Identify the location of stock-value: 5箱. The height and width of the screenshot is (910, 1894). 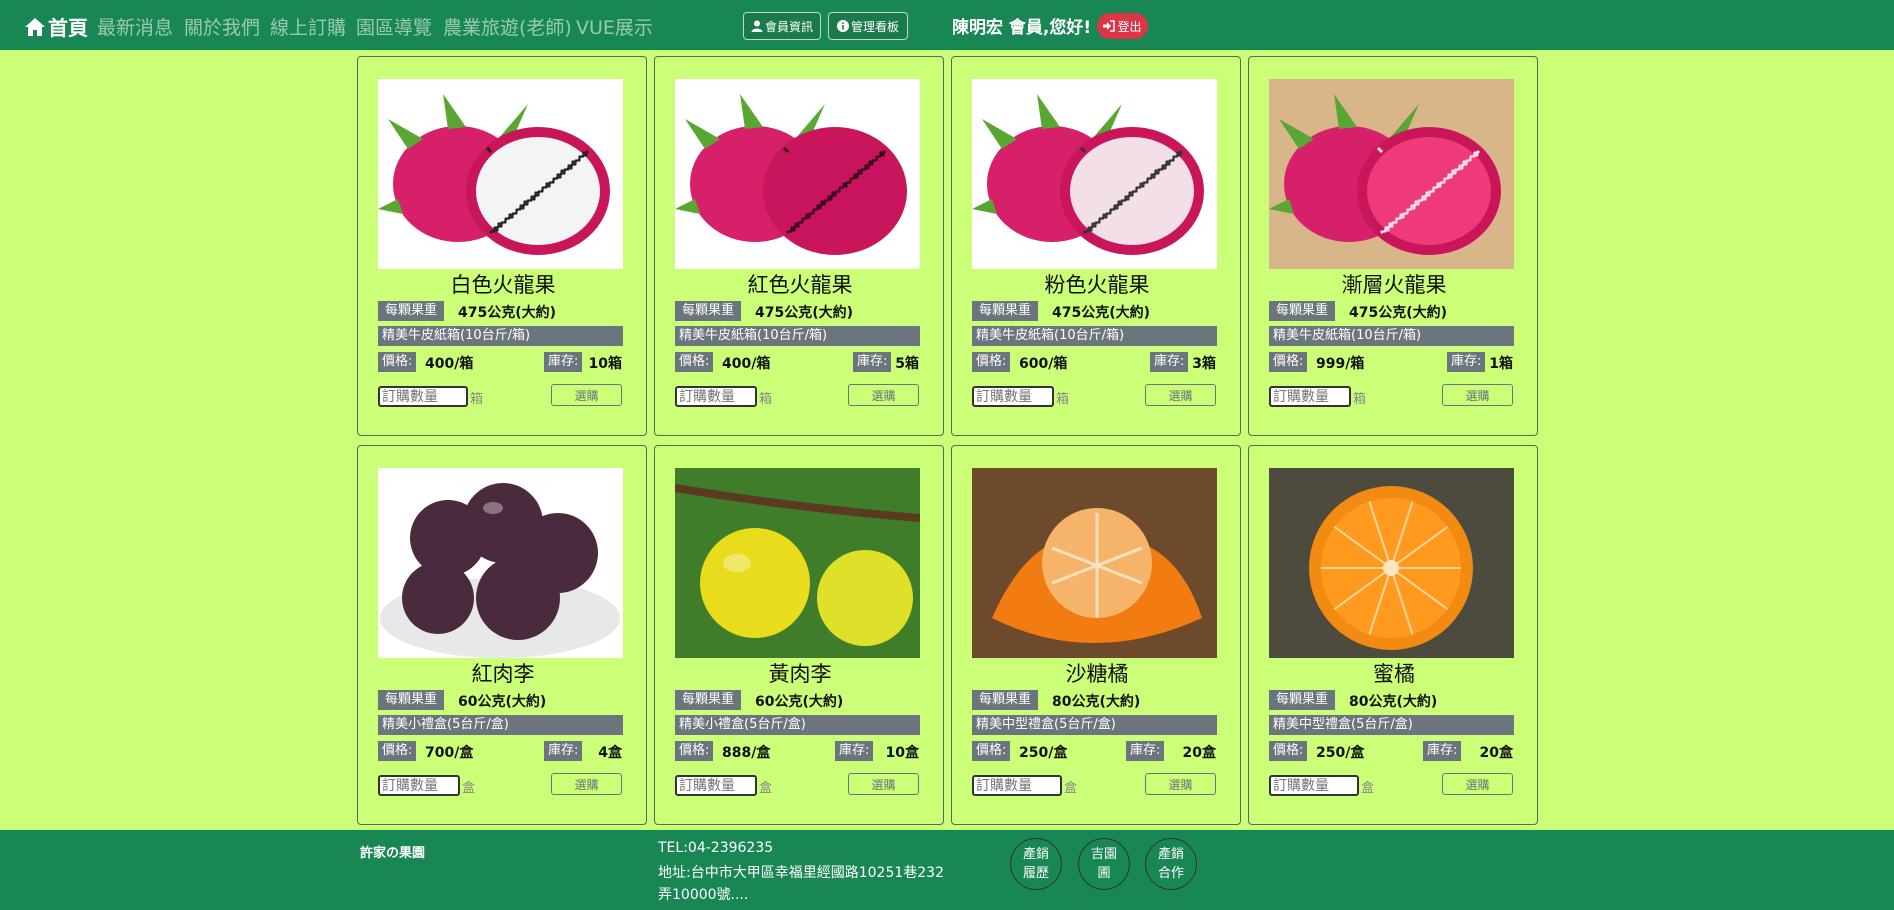
(907, 364).